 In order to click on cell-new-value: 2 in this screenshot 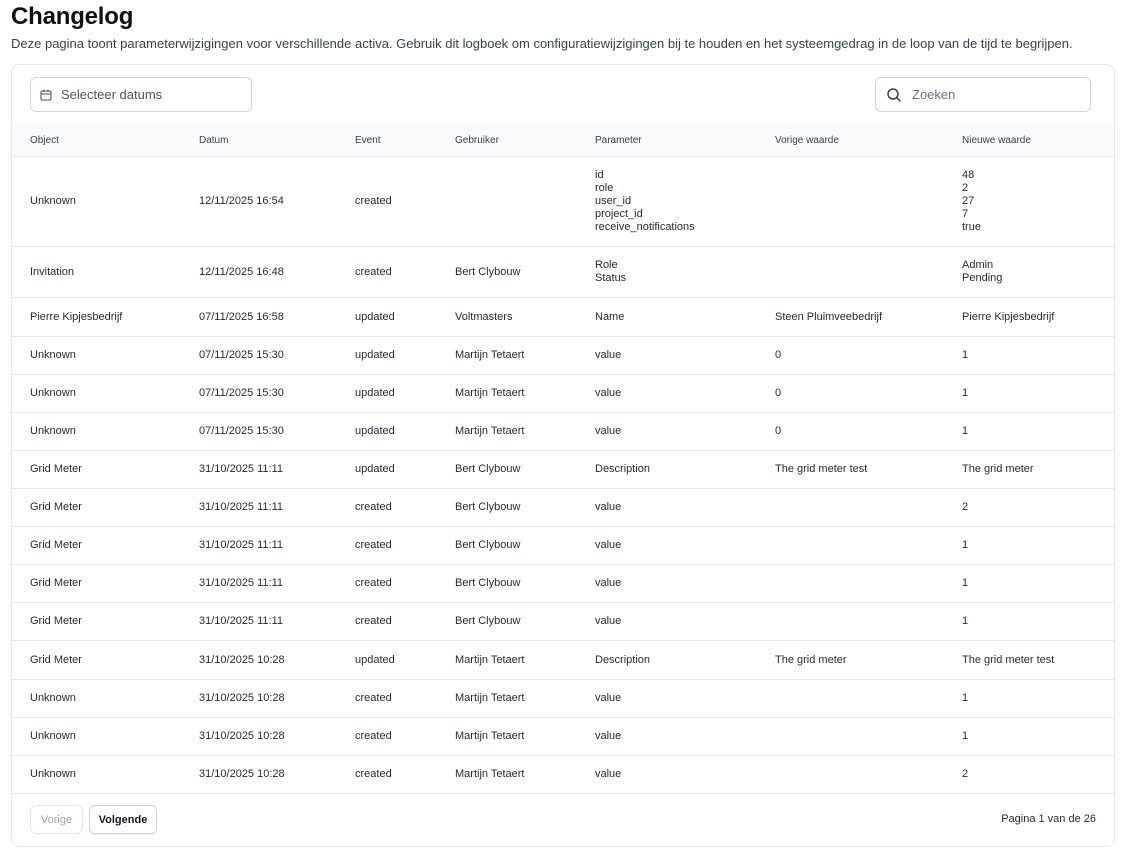, I will do `click(965, 774)`.